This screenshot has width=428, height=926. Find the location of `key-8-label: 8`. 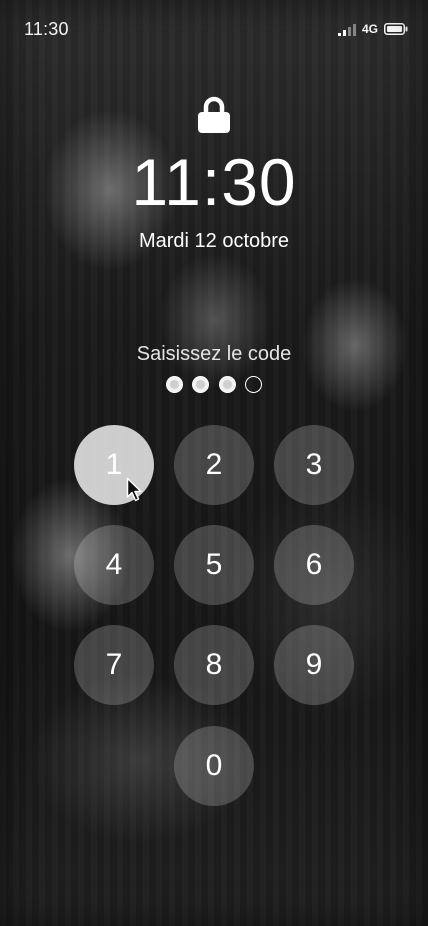

key-8-label: 8 is located at coordinates (214, 664).